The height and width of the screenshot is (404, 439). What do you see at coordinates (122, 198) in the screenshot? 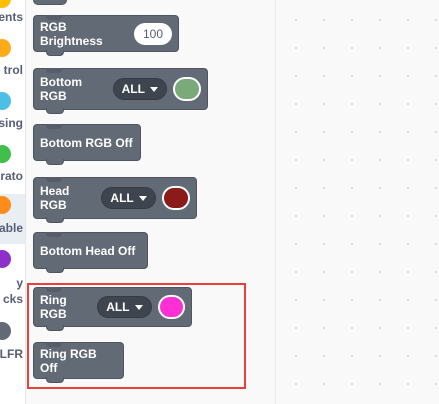
I see `head-rgb-dropdown-value: ALL` at bounding box center [122, 198].